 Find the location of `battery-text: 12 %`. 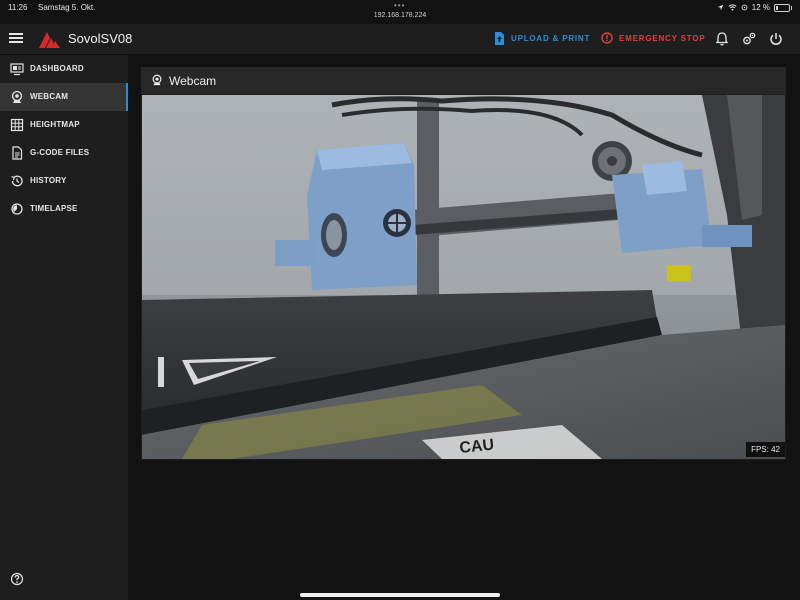

battery-text: 12 % is located at coordinates (760, 7).